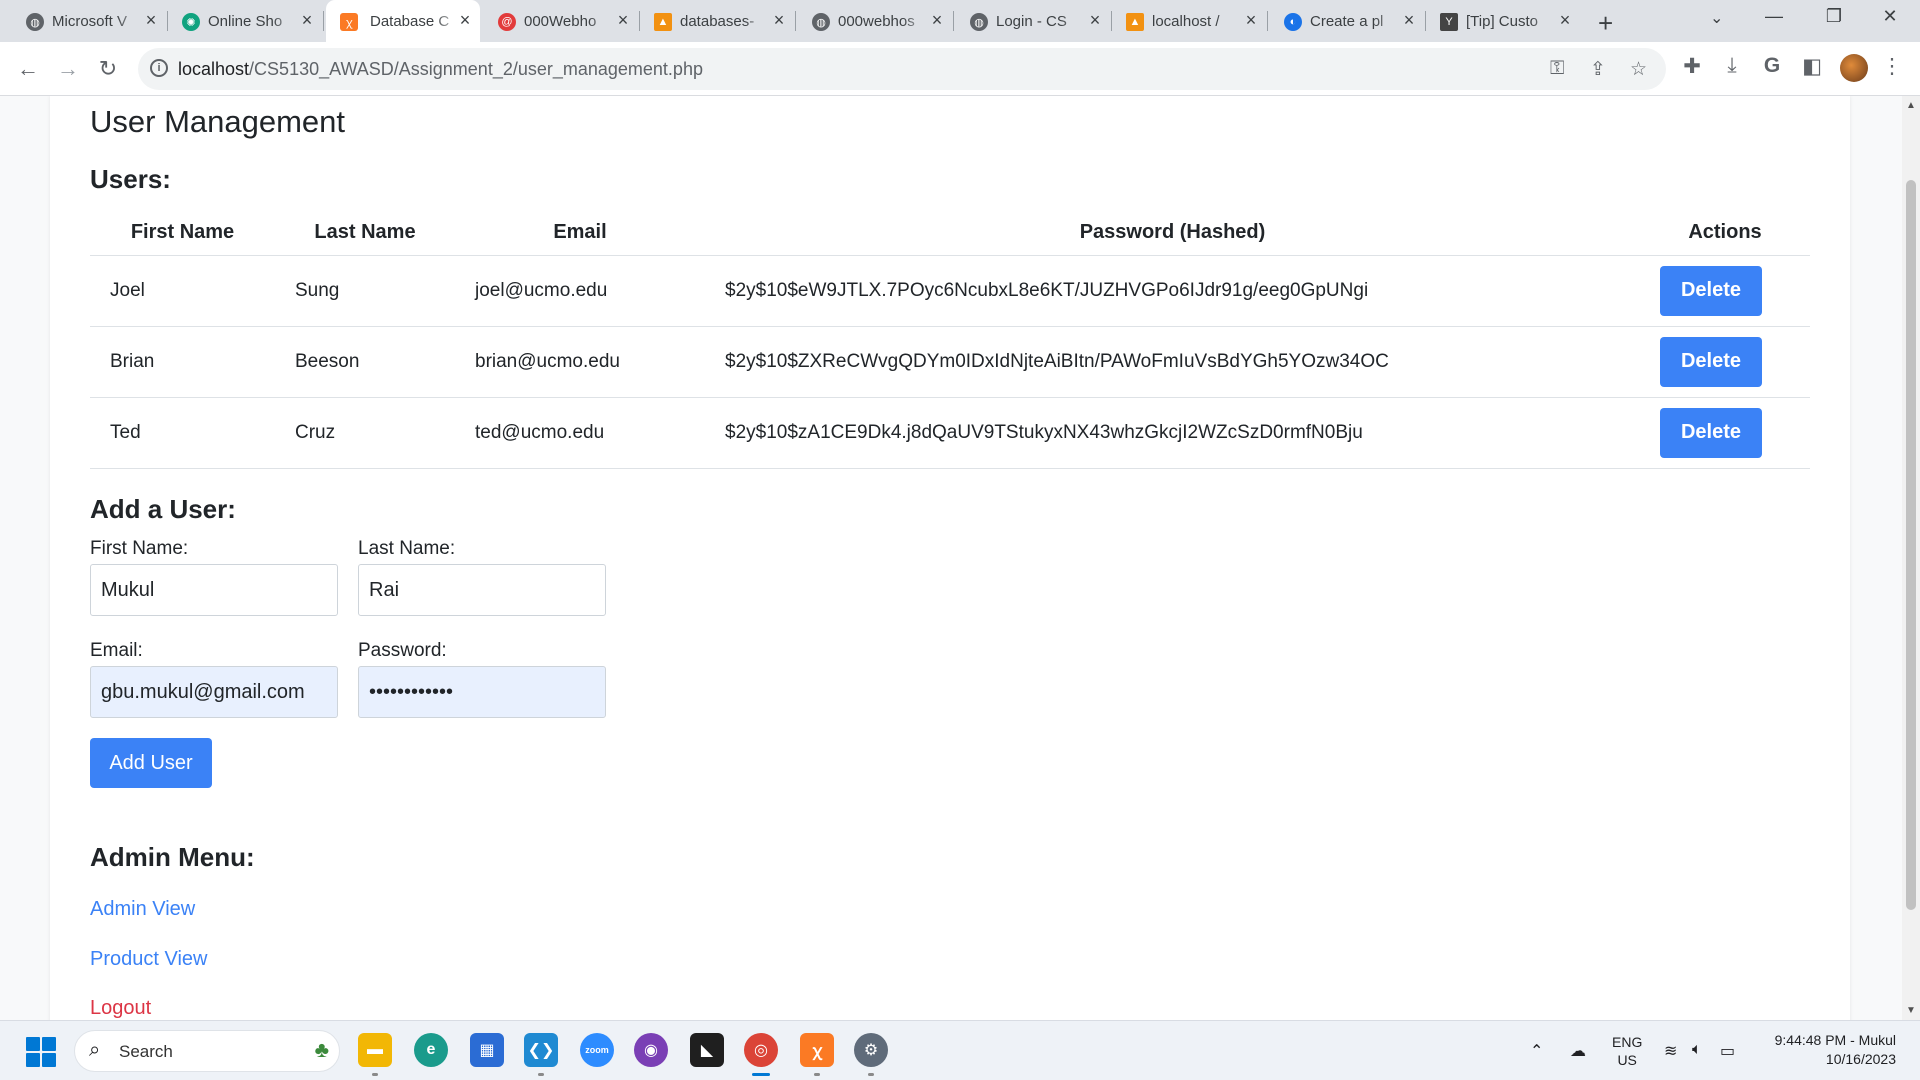 The height and width of the screenshot is (1080, 1920). I want to click on header-password: Password (Hashed), so click(1172, 233).